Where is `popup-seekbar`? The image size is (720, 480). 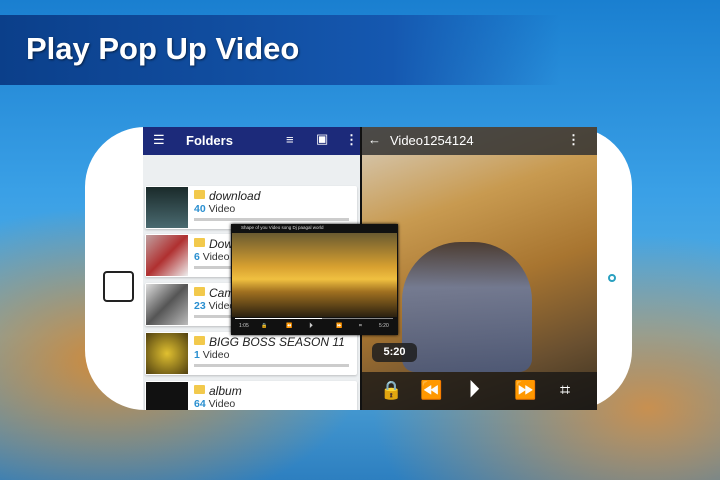 popup-seekbar is located at coordinates (314, 318).